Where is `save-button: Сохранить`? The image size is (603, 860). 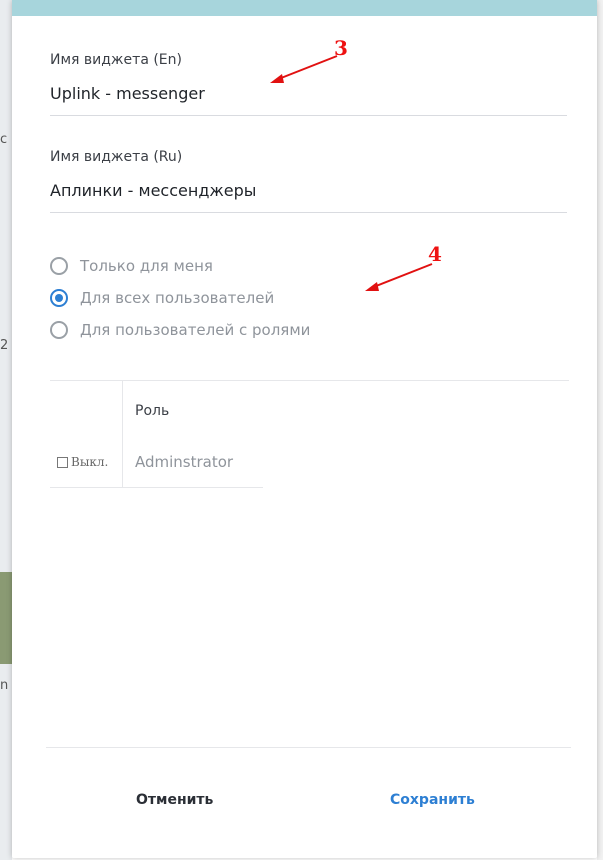 save-button: Сохранить is located at coordinates (432, 800).